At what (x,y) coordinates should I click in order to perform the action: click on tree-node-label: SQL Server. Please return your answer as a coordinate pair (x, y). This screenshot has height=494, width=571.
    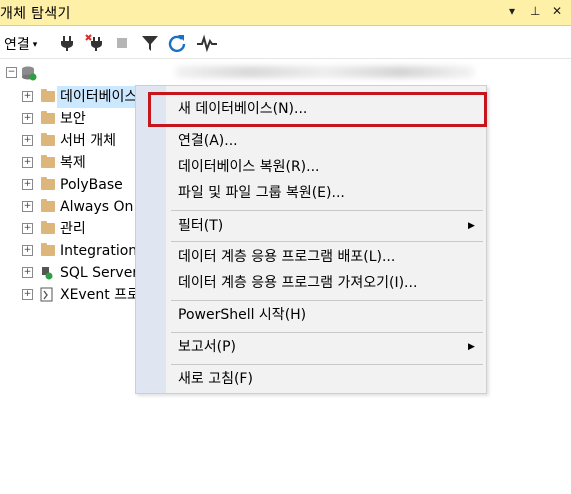
    Looking at the image, I should click on (99, 273).